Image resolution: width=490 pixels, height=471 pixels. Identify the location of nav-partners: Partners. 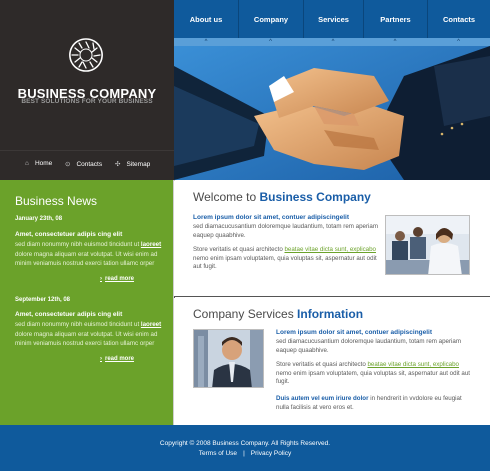
(395, 19).